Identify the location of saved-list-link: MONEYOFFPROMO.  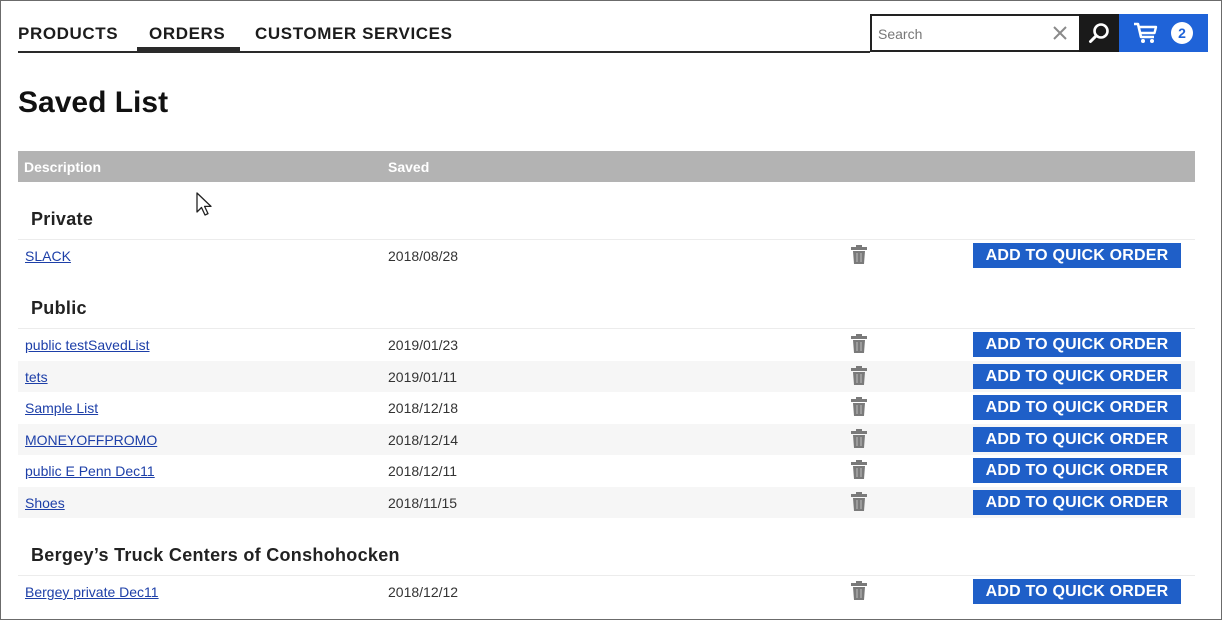
(91, 440).